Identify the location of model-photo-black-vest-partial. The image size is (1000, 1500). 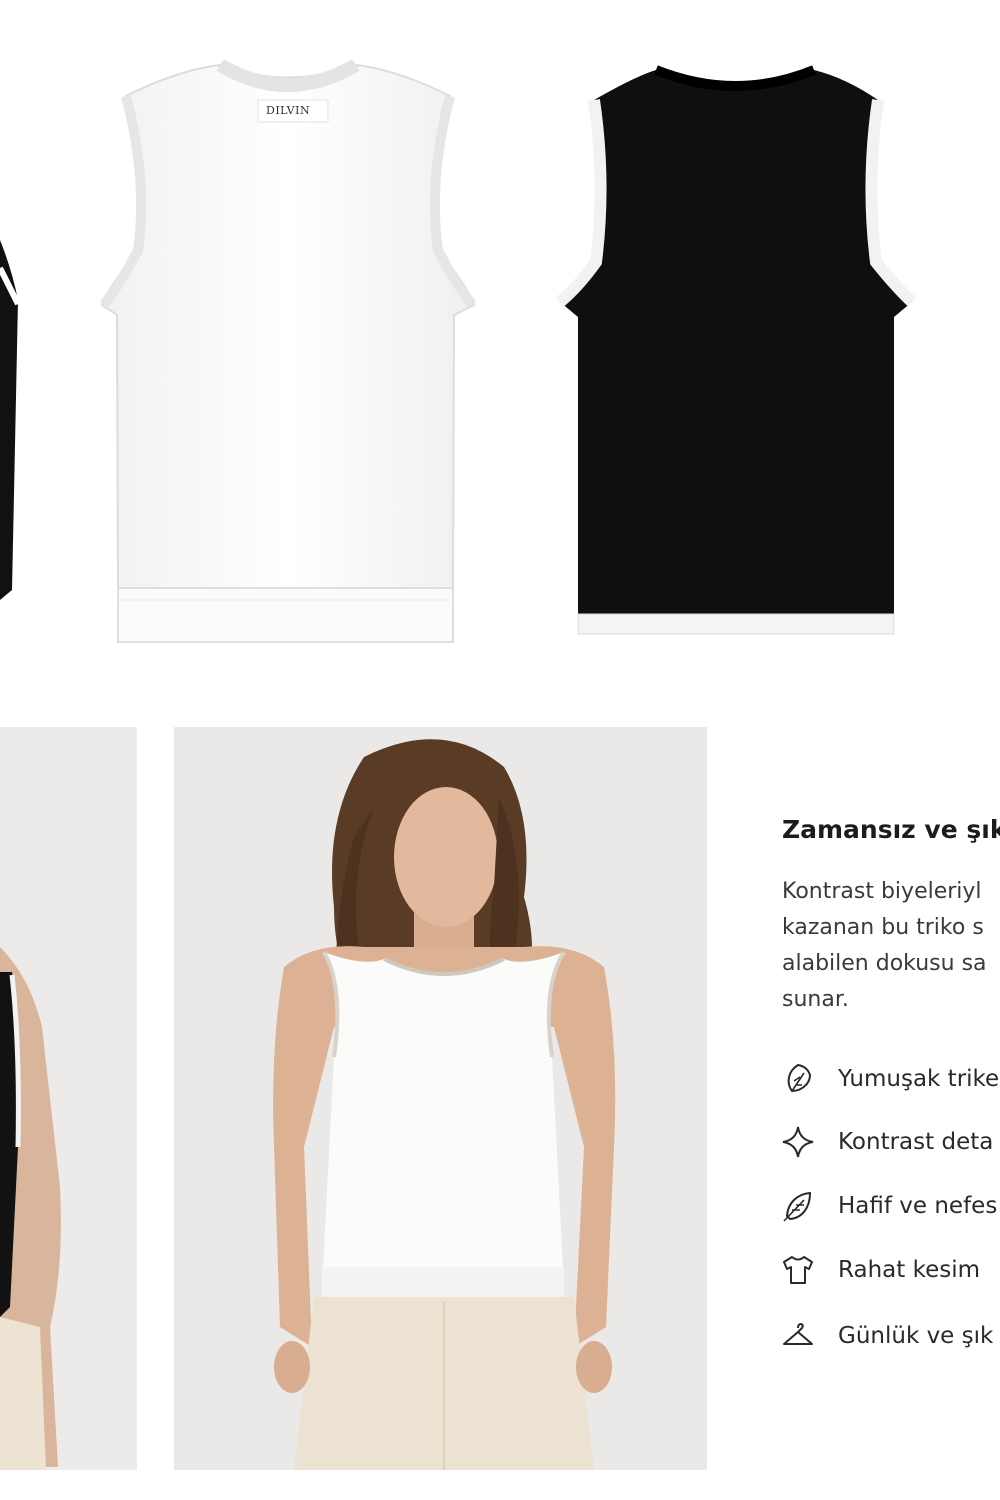
(68, 1098).